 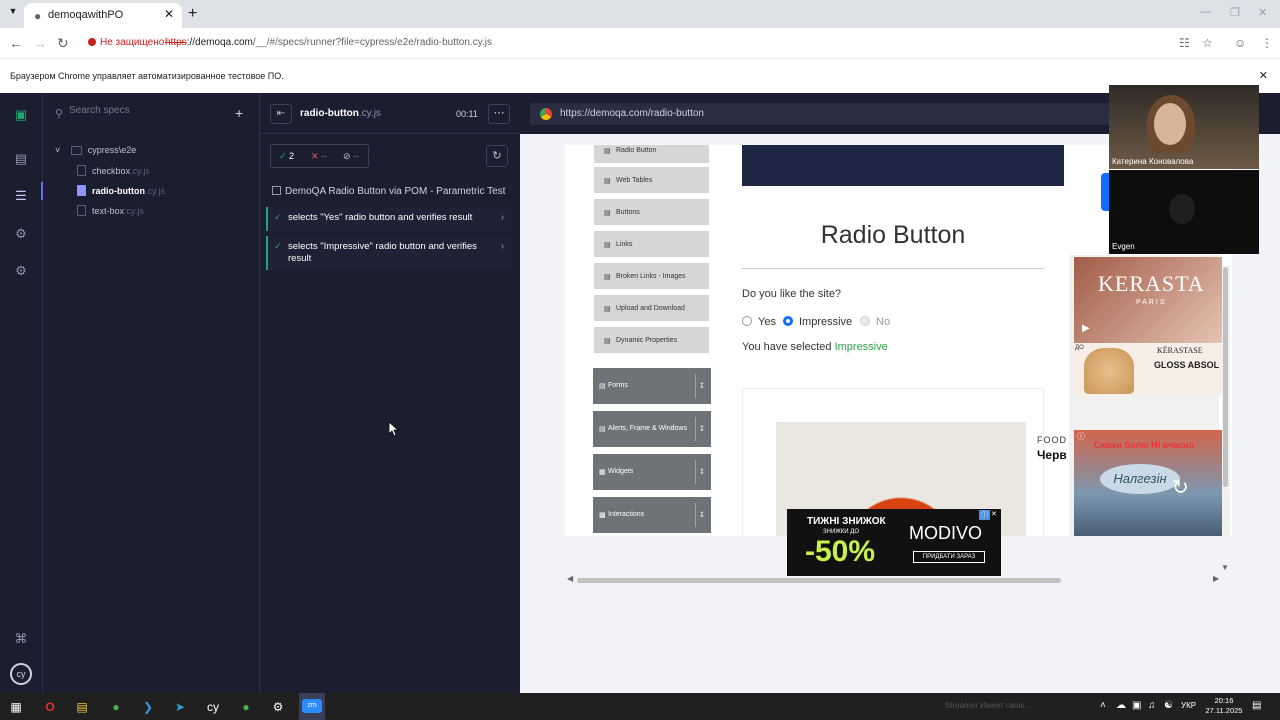 I want to click on blue-button-edge, so click(x=1105, y=192).